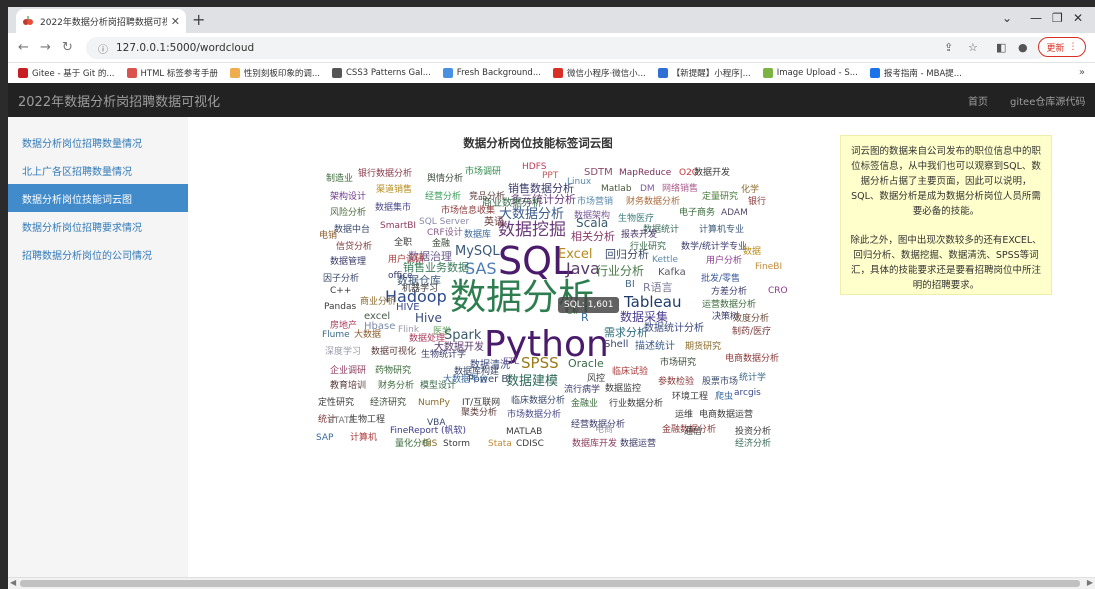 This screenshot has height=589, width=1095. I want to click on cloud-word: 环境工程, so click(690, 397).